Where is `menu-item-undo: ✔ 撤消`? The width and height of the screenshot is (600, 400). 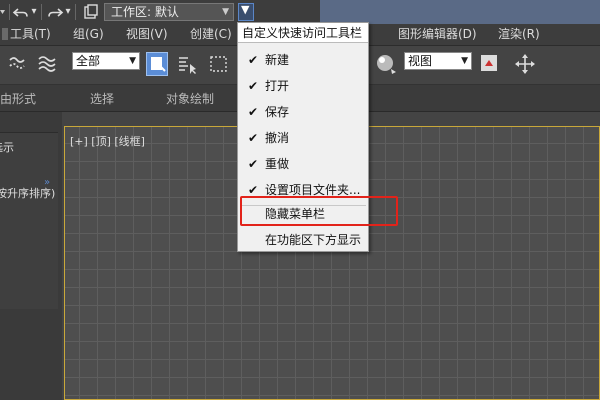
menu-item-undo: ✔ 撤消 is located at coordinates (303, 138).